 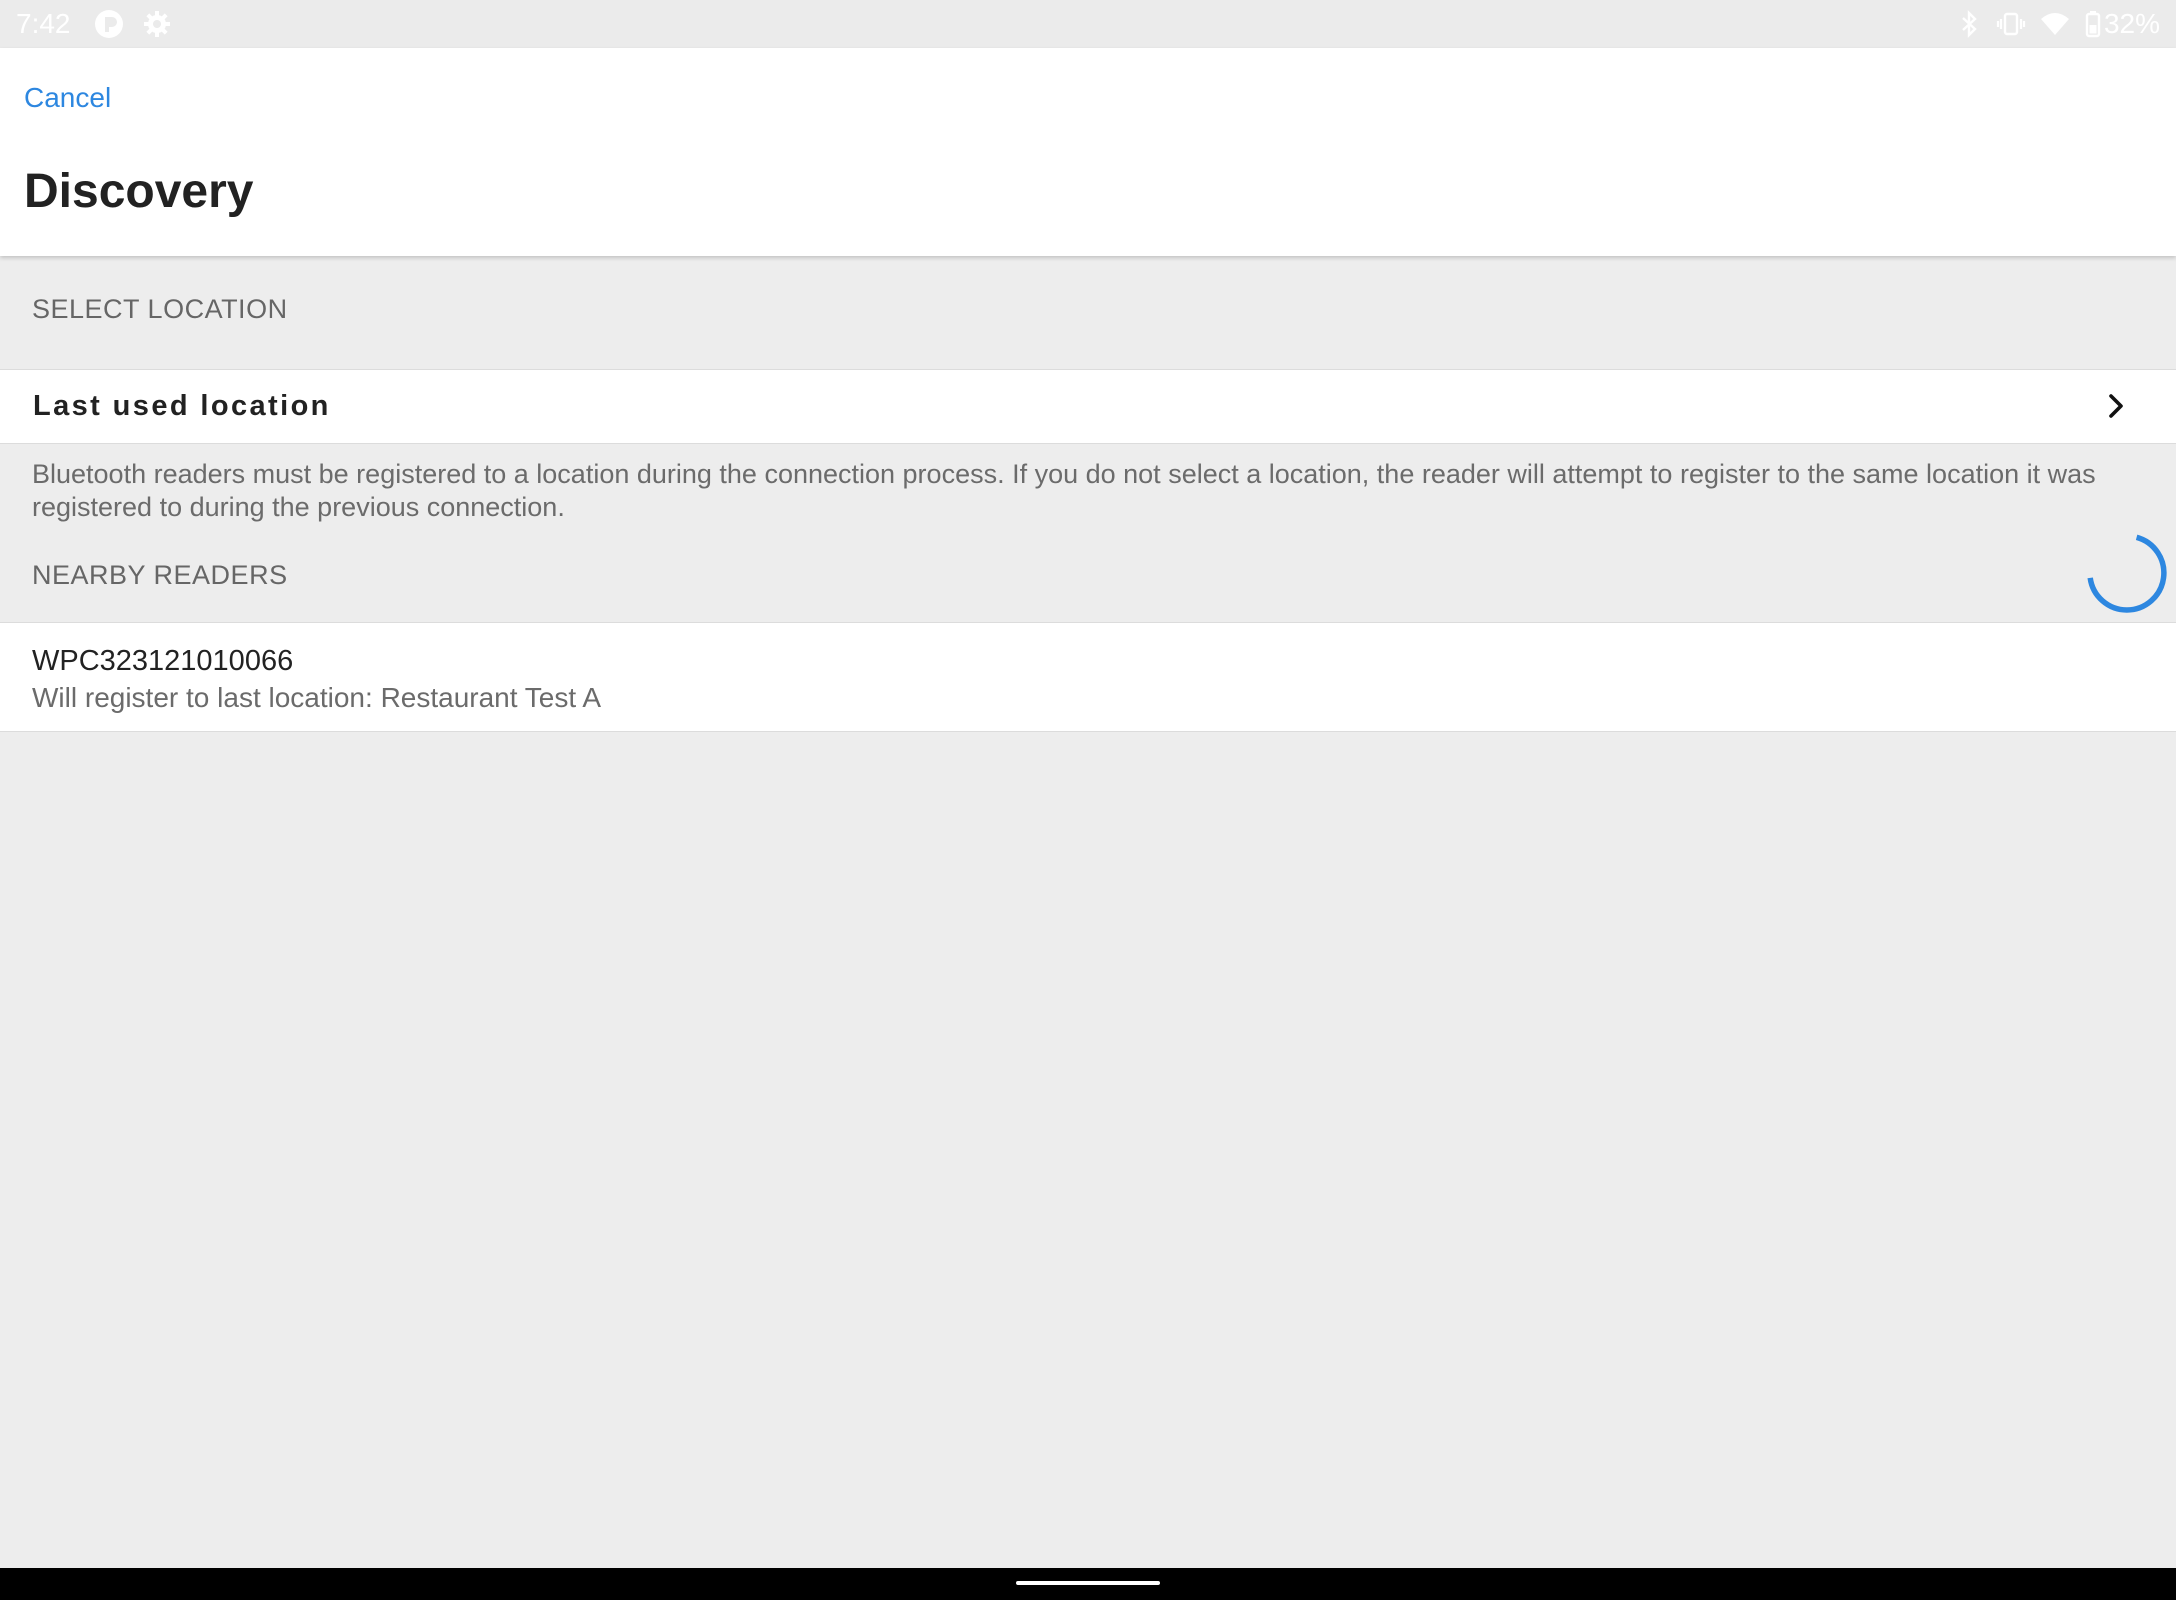 What do you see at coordinates (163, 661) in the screenshot?
I see `reader-name: WPC323121010066` at bounding box center [163, 661].